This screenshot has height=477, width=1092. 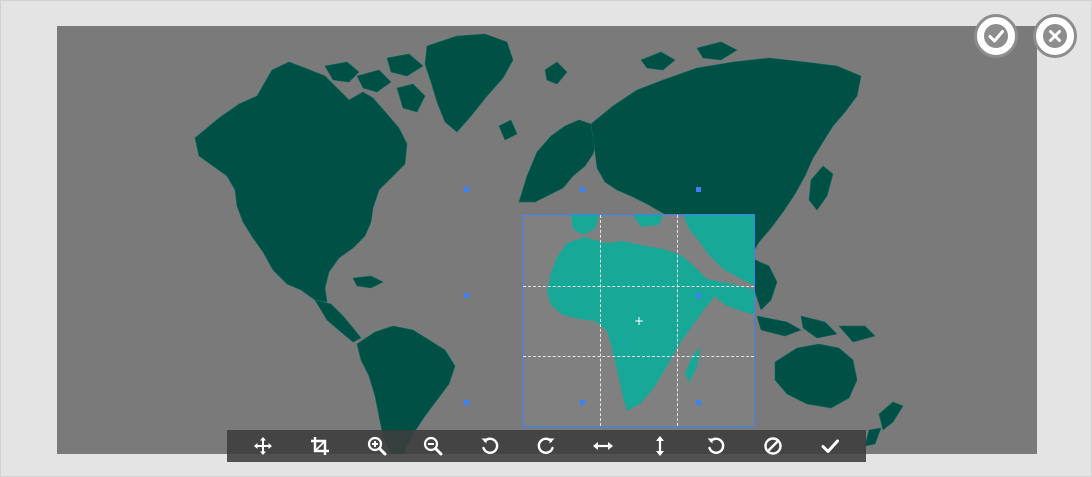 I want to click on zoom-out-button, so click(x=433, y=446).